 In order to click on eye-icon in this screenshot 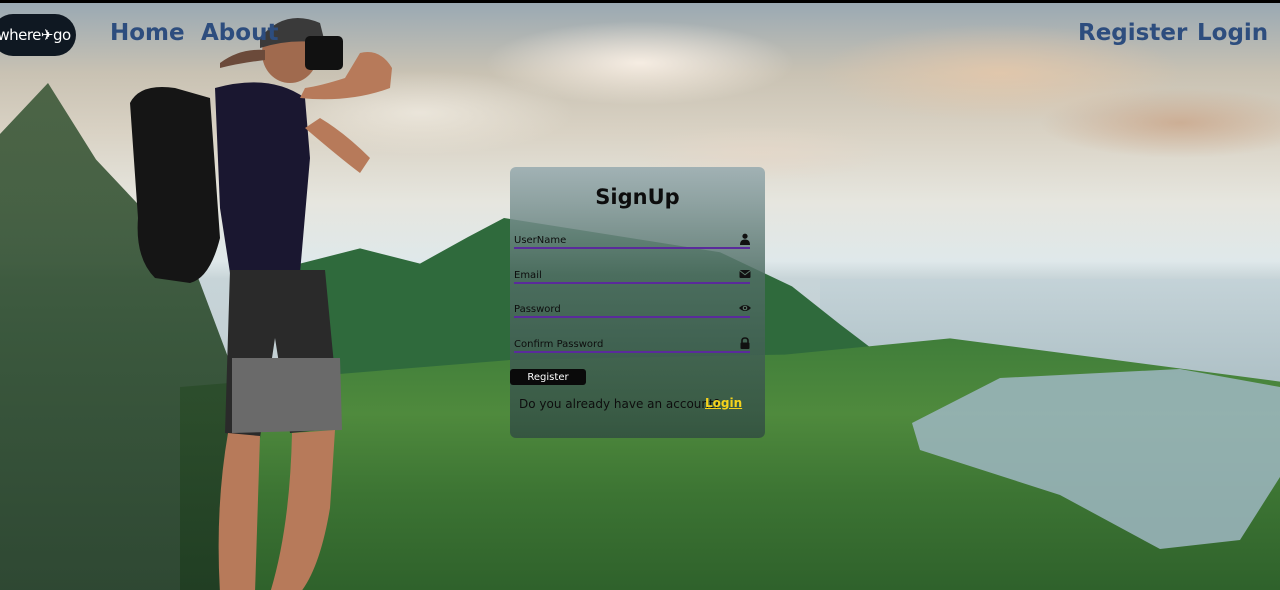, I will do `click(745, 308)`.